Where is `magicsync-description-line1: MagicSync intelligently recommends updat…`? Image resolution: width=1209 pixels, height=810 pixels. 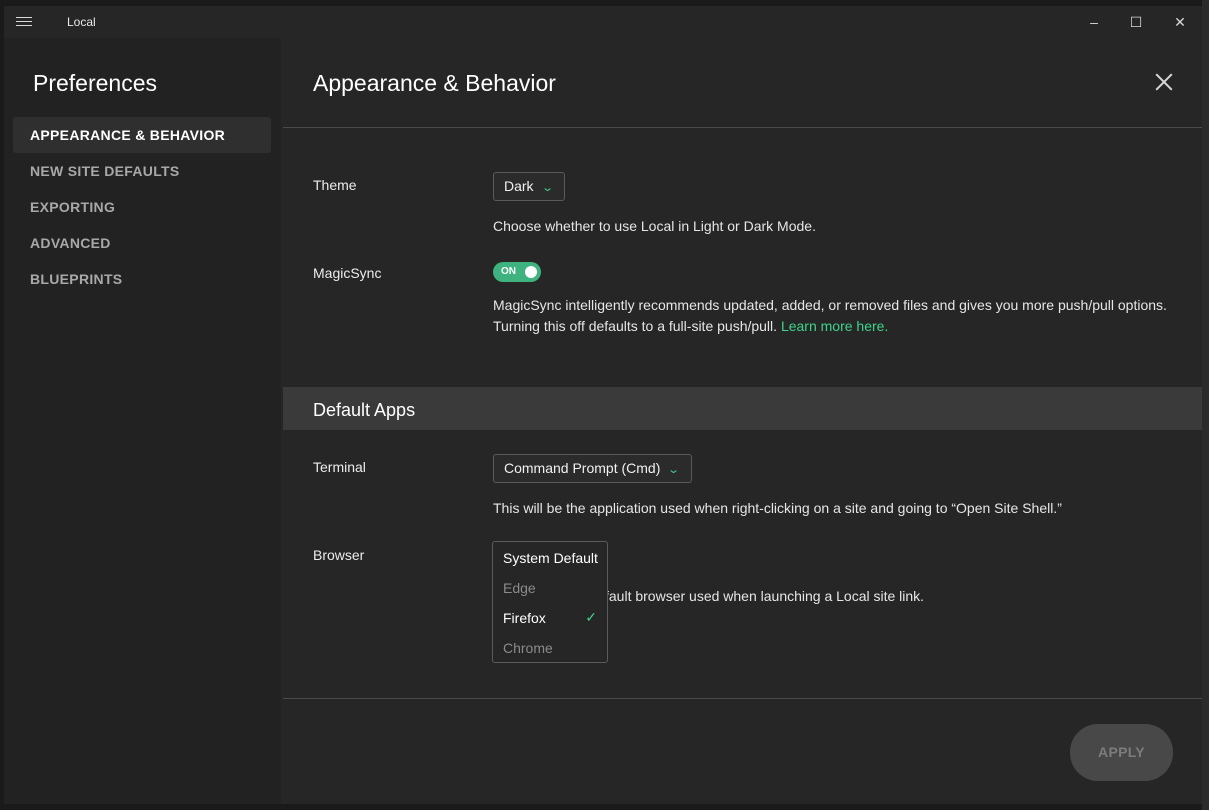 magicsync-description-line1: MagicSync intelligently recommends updat… is located at coordinates (830, 305).